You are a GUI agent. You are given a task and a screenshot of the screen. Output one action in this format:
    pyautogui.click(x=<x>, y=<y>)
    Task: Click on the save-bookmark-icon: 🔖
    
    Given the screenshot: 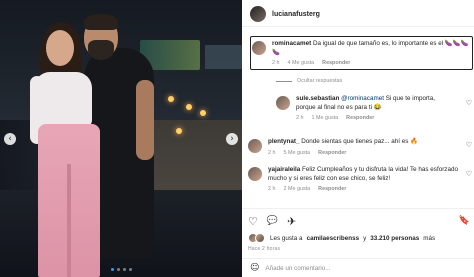 What is the action you would take?
    pyautogui.click(x=464, y=221)
    